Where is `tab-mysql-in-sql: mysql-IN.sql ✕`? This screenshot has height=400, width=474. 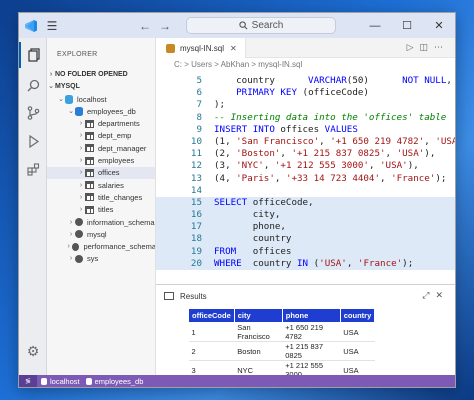
tab-mysql-in-sql: mysql-IN.sql ✕ is located at coordinates (201, 48).